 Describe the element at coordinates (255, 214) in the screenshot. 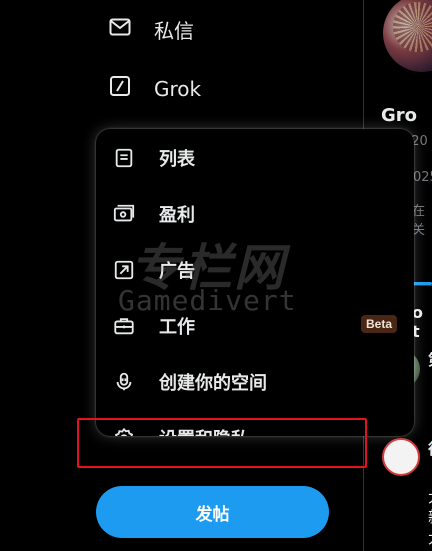

I see `menu-item-monetization: 盈利` at that location.